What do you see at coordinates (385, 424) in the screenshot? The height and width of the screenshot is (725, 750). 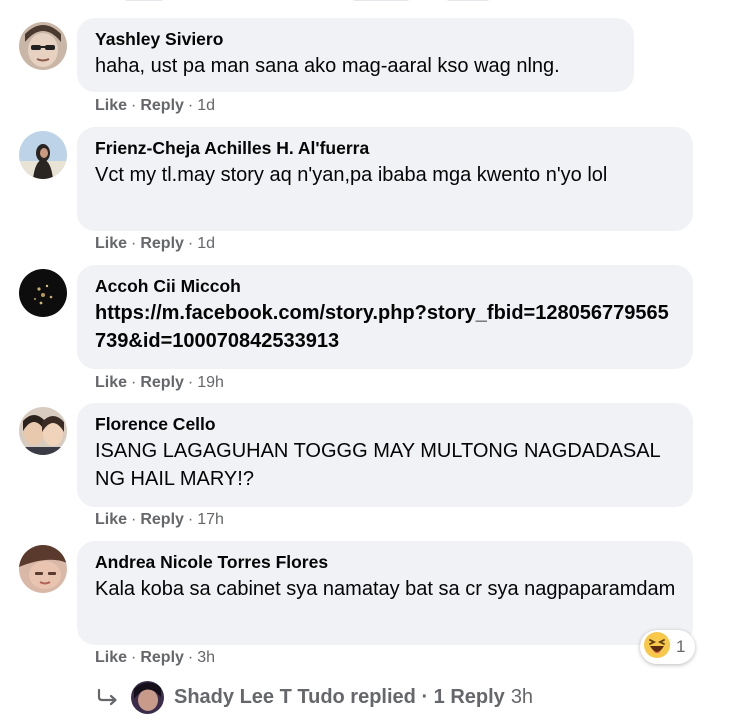 I see `comment-author: Florence Cello` at bounding box center [385, 424].